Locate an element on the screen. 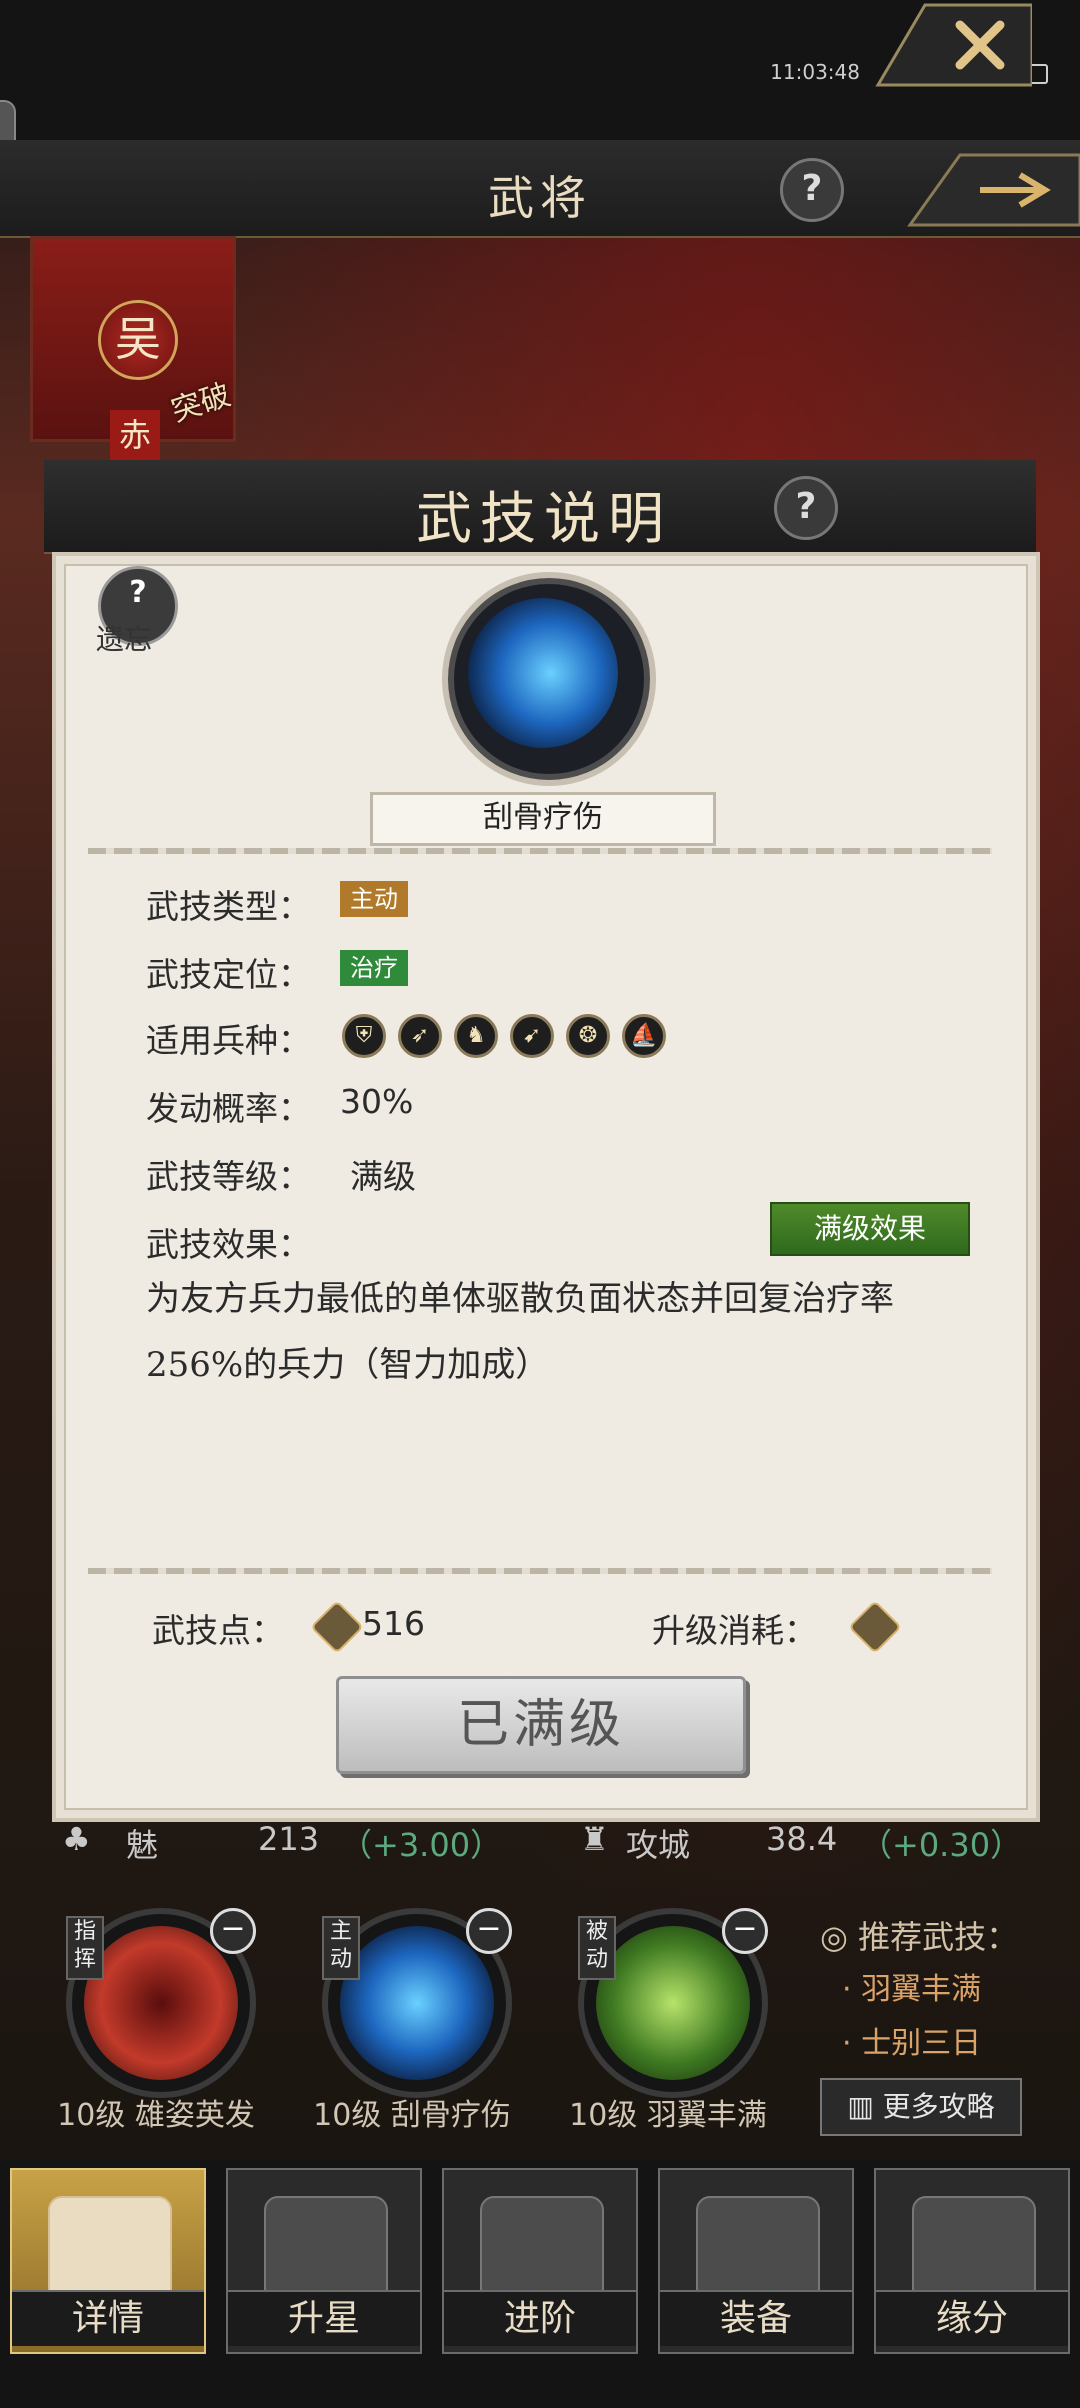 This screenshot has height=2408, width=1080. trigger-chance-value: 30% is located at coordinates (377, 1101).